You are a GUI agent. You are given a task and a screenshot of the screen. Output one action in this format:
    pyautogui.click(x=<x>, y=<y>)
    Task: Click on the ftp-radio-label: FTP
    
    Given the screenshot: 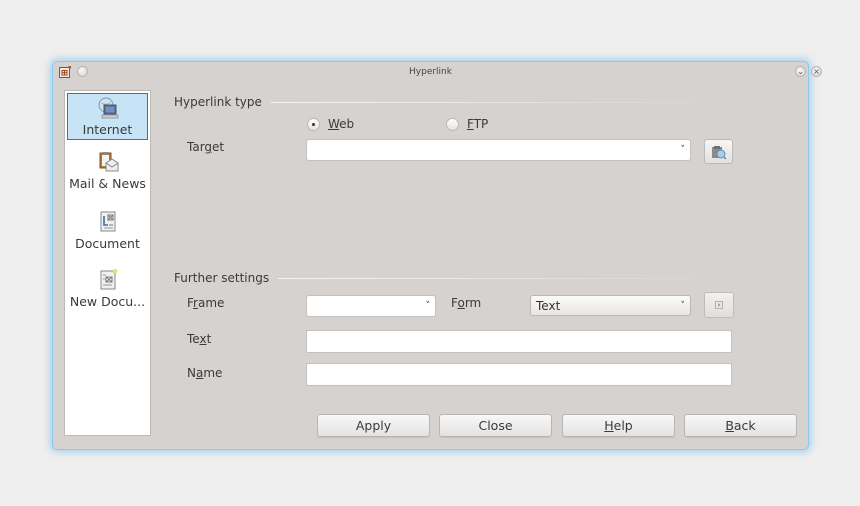 What is the action you would take?
    pyautogui.click(x=477, y=124)
    